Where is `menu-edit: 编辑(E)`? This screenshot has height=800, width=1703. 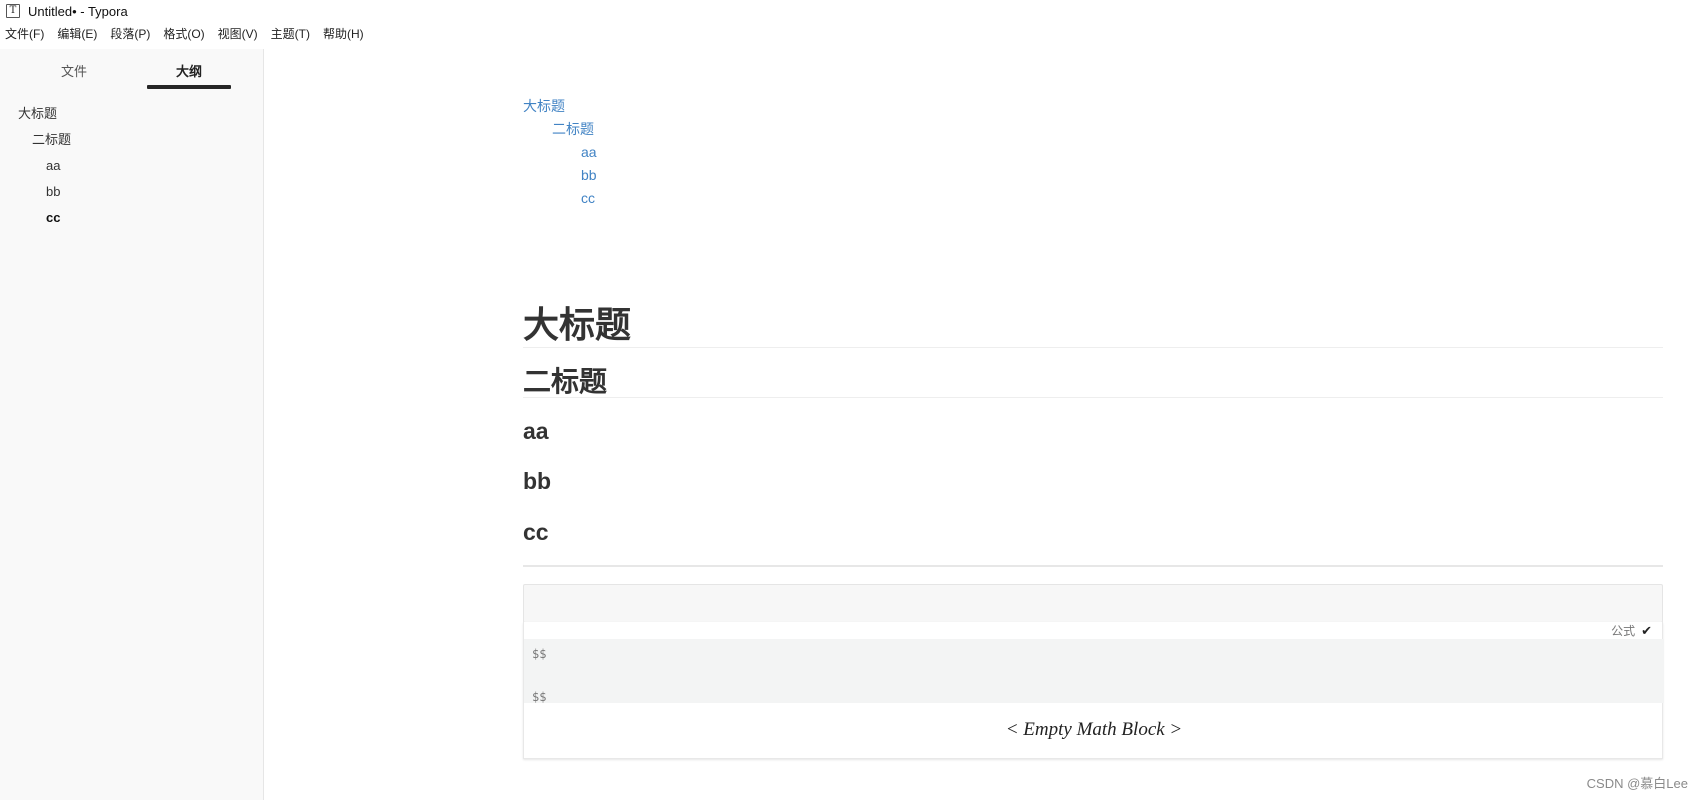 menu-edit: 编辑(E) is located at coordinates (77, 33).